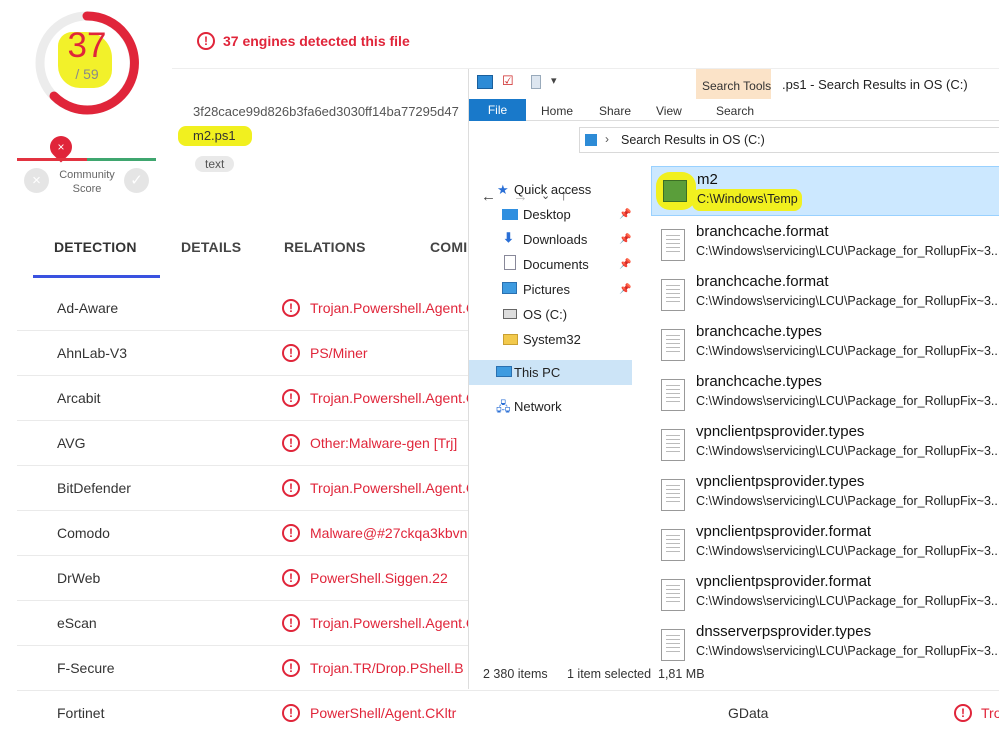 The image size is (999, 736). Describe the element at coordinates (789, 140) in the screenshot. I see `address-bar: › Search Results in OS (C:)` at that location.